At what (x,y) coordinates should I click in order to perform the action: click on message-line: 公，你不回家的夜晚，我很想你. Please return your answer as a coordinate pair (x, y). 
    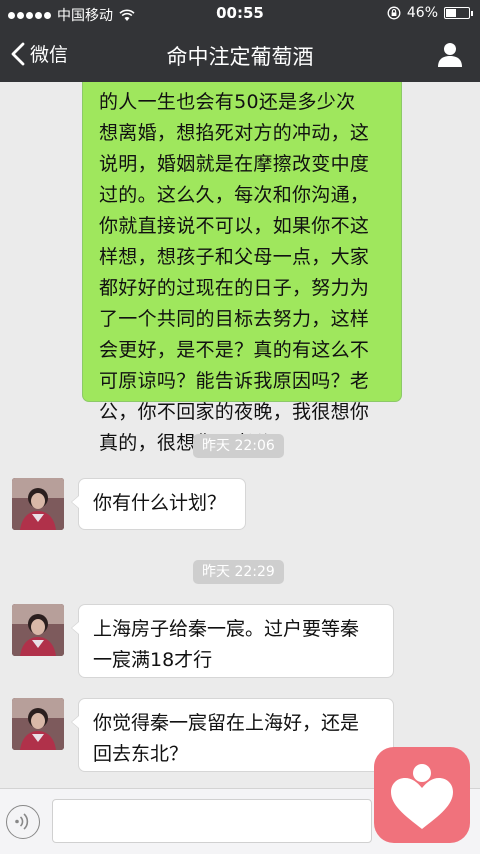
    Looking at the image, I should click on (234, 412).